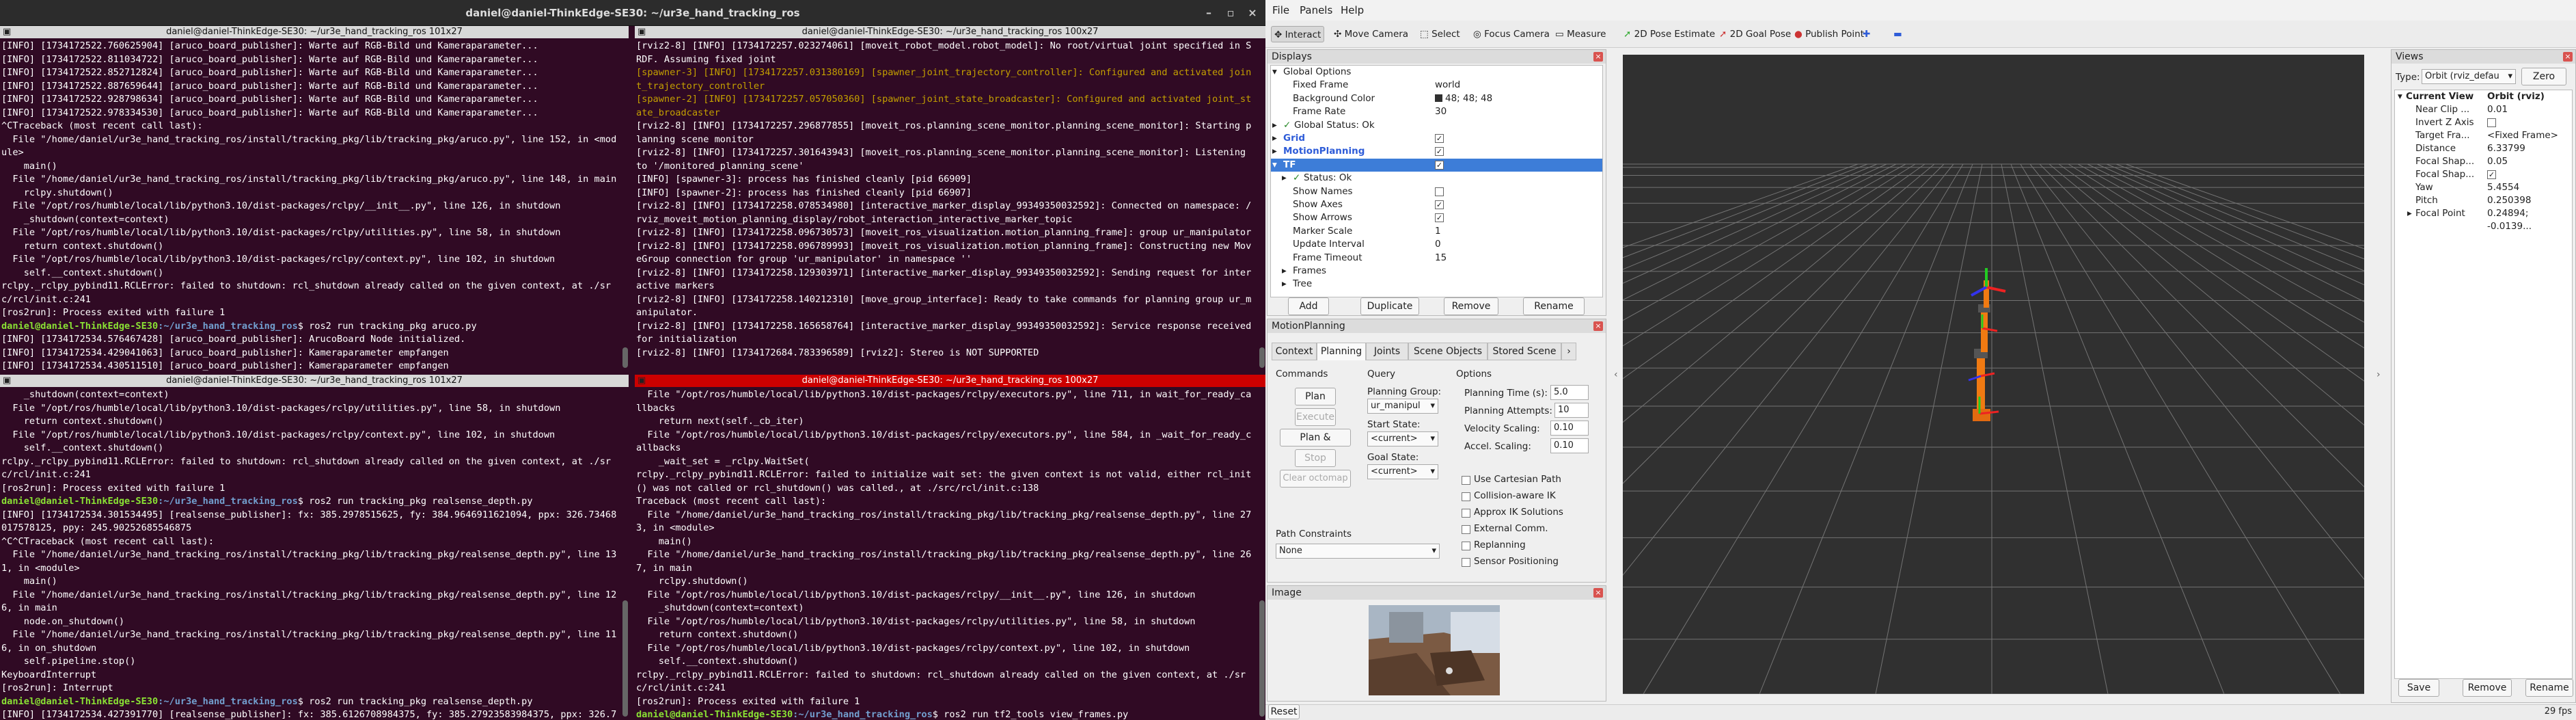  I want to click on menu-panels: Panels, so click(1316, 10).